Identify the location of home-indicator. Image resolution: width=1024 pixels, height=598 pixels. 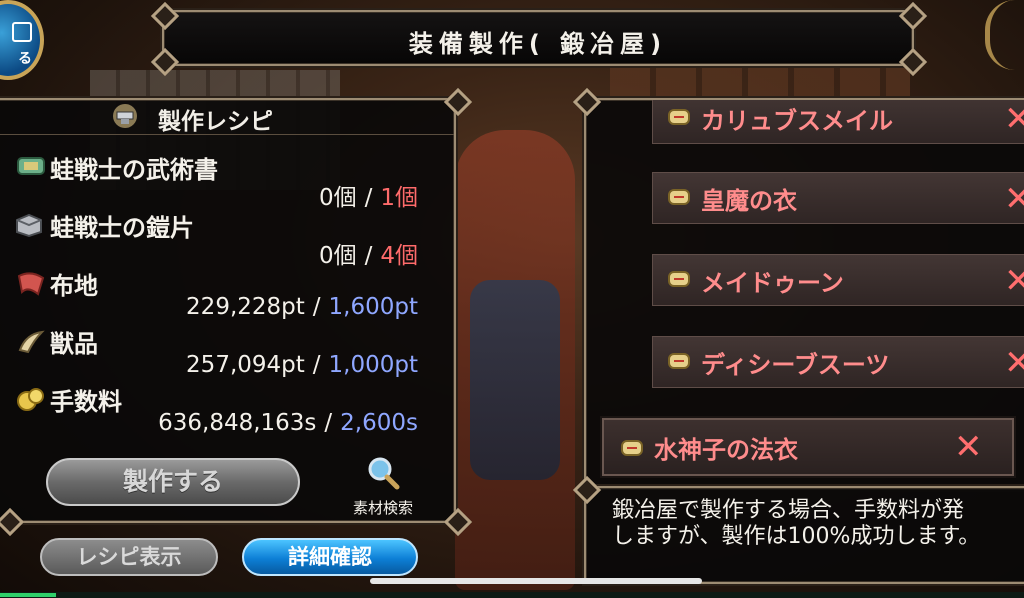
(536, 581).